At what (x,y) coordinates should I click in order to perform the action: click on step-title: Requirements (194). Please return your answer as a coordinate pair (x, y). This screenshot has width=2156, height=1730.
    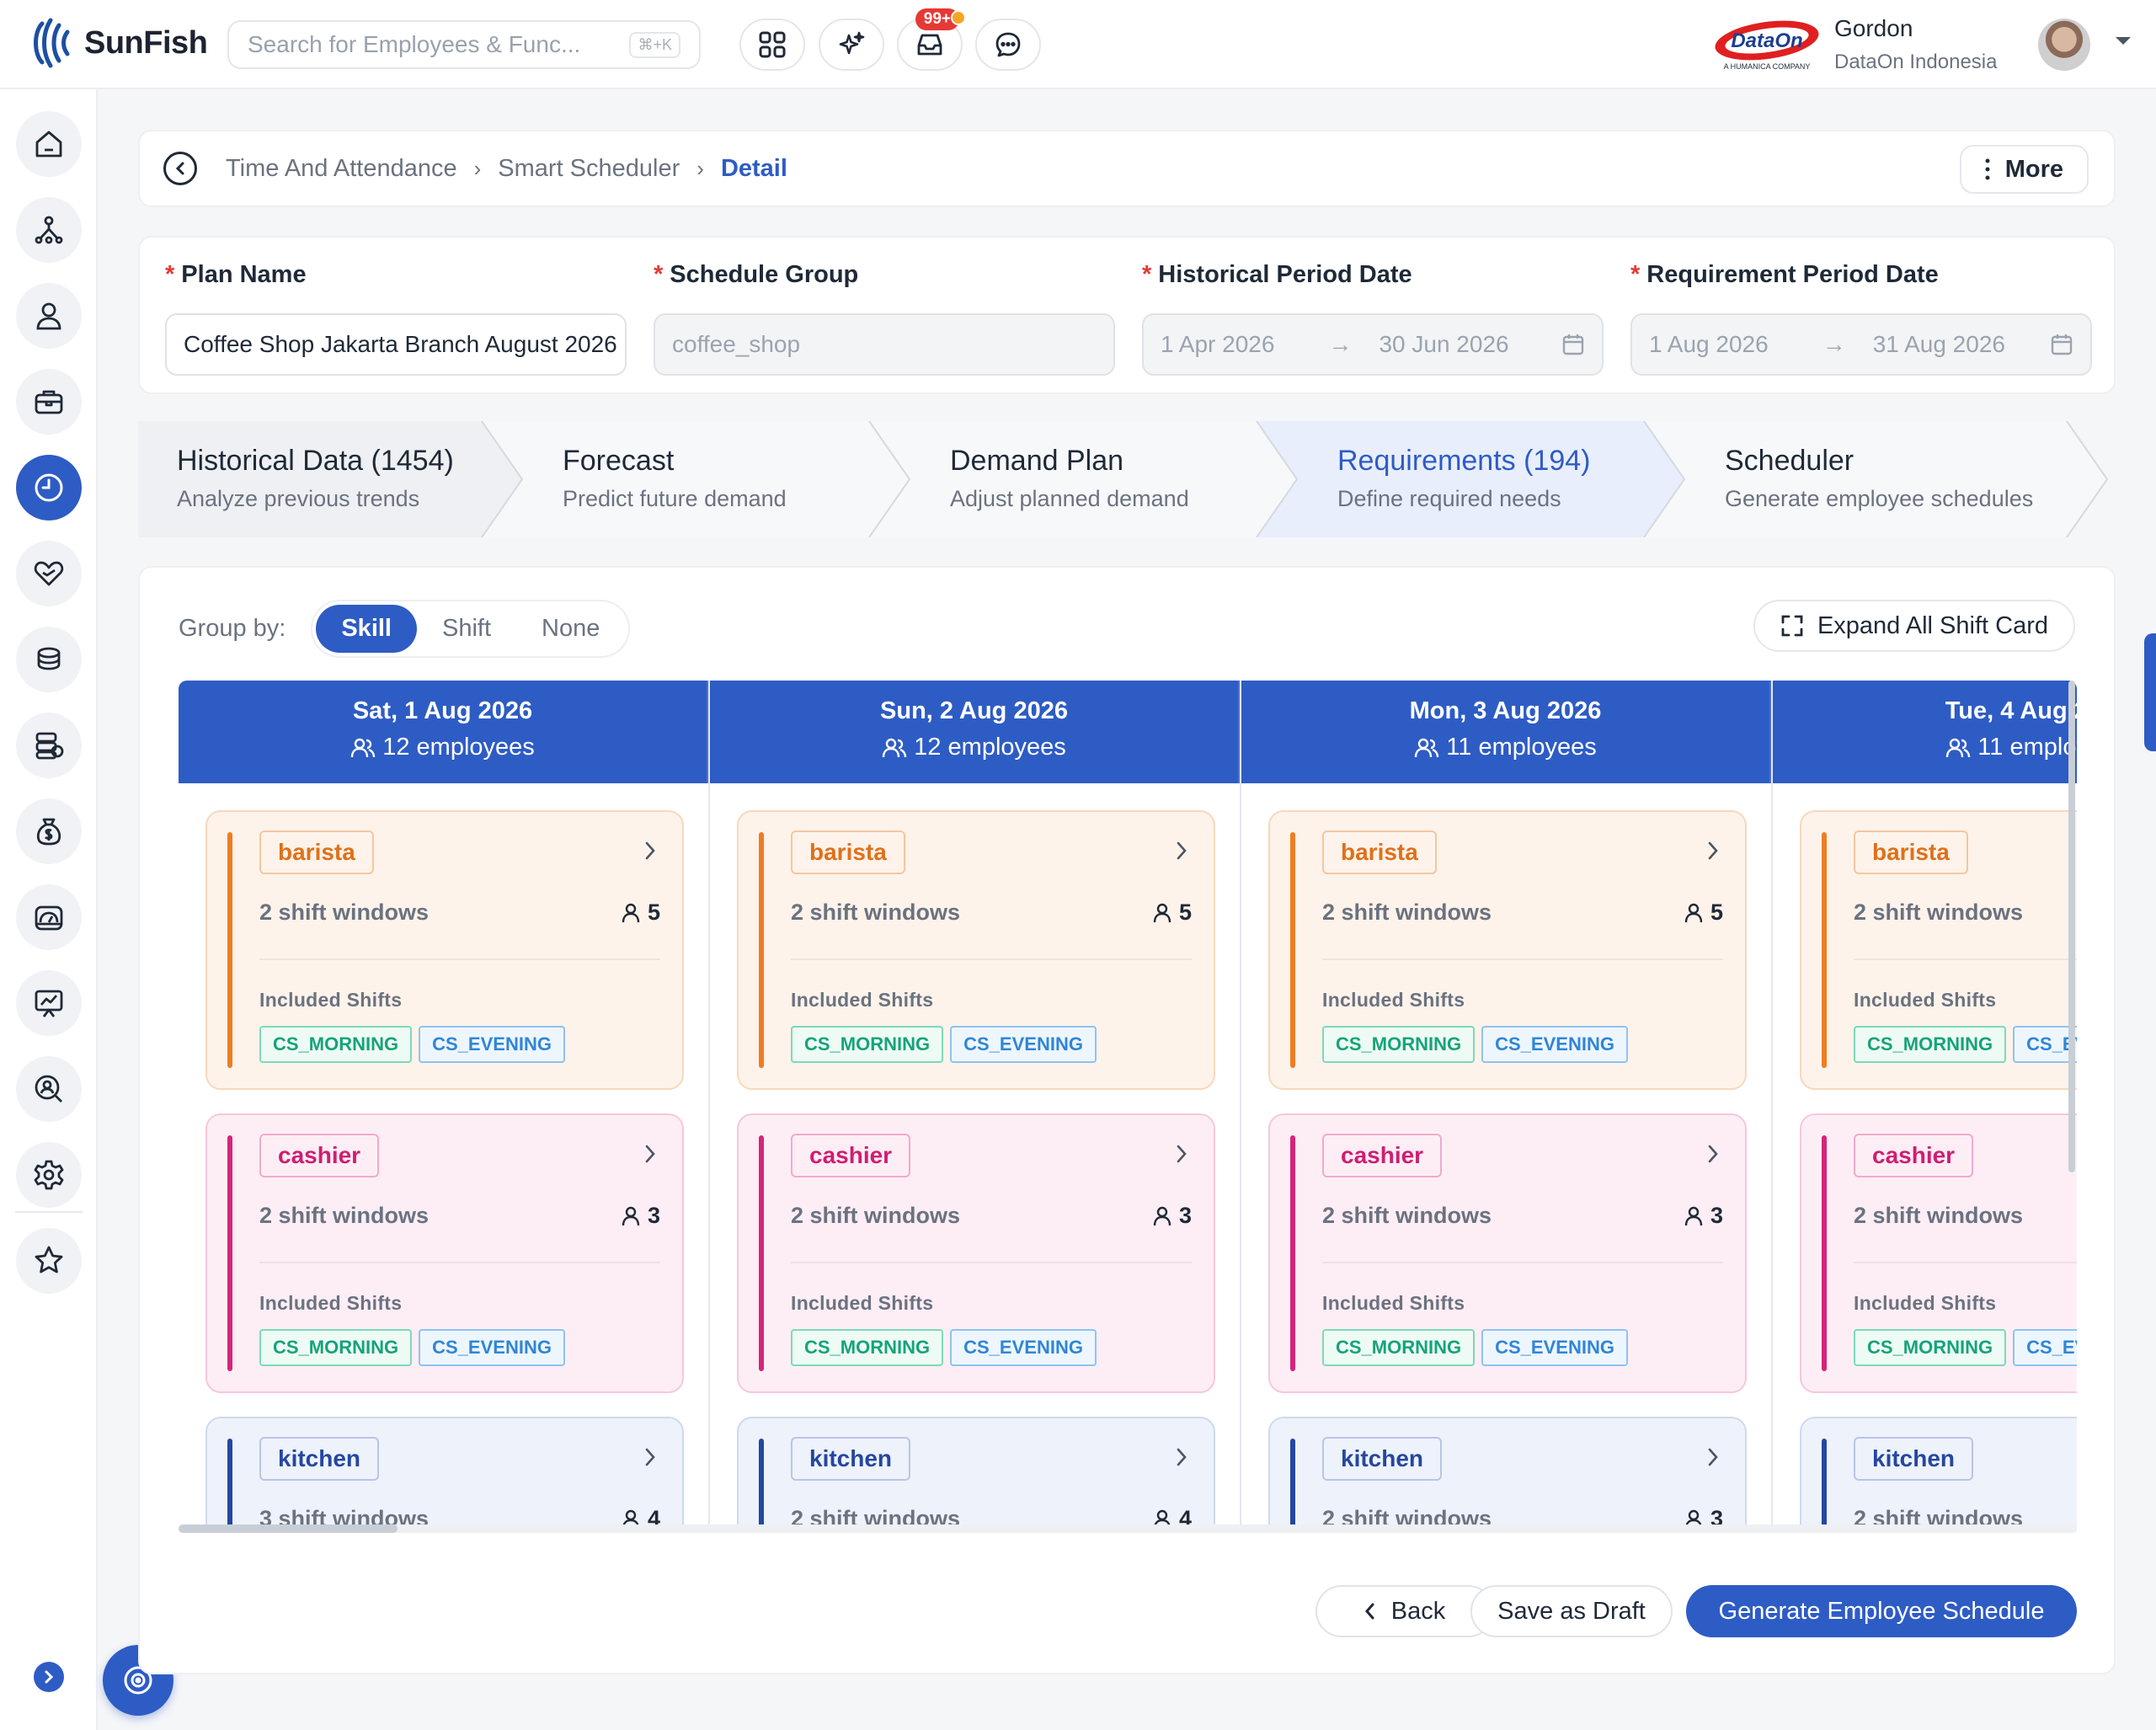
    Looking at the image, I should click on (1464, 461).